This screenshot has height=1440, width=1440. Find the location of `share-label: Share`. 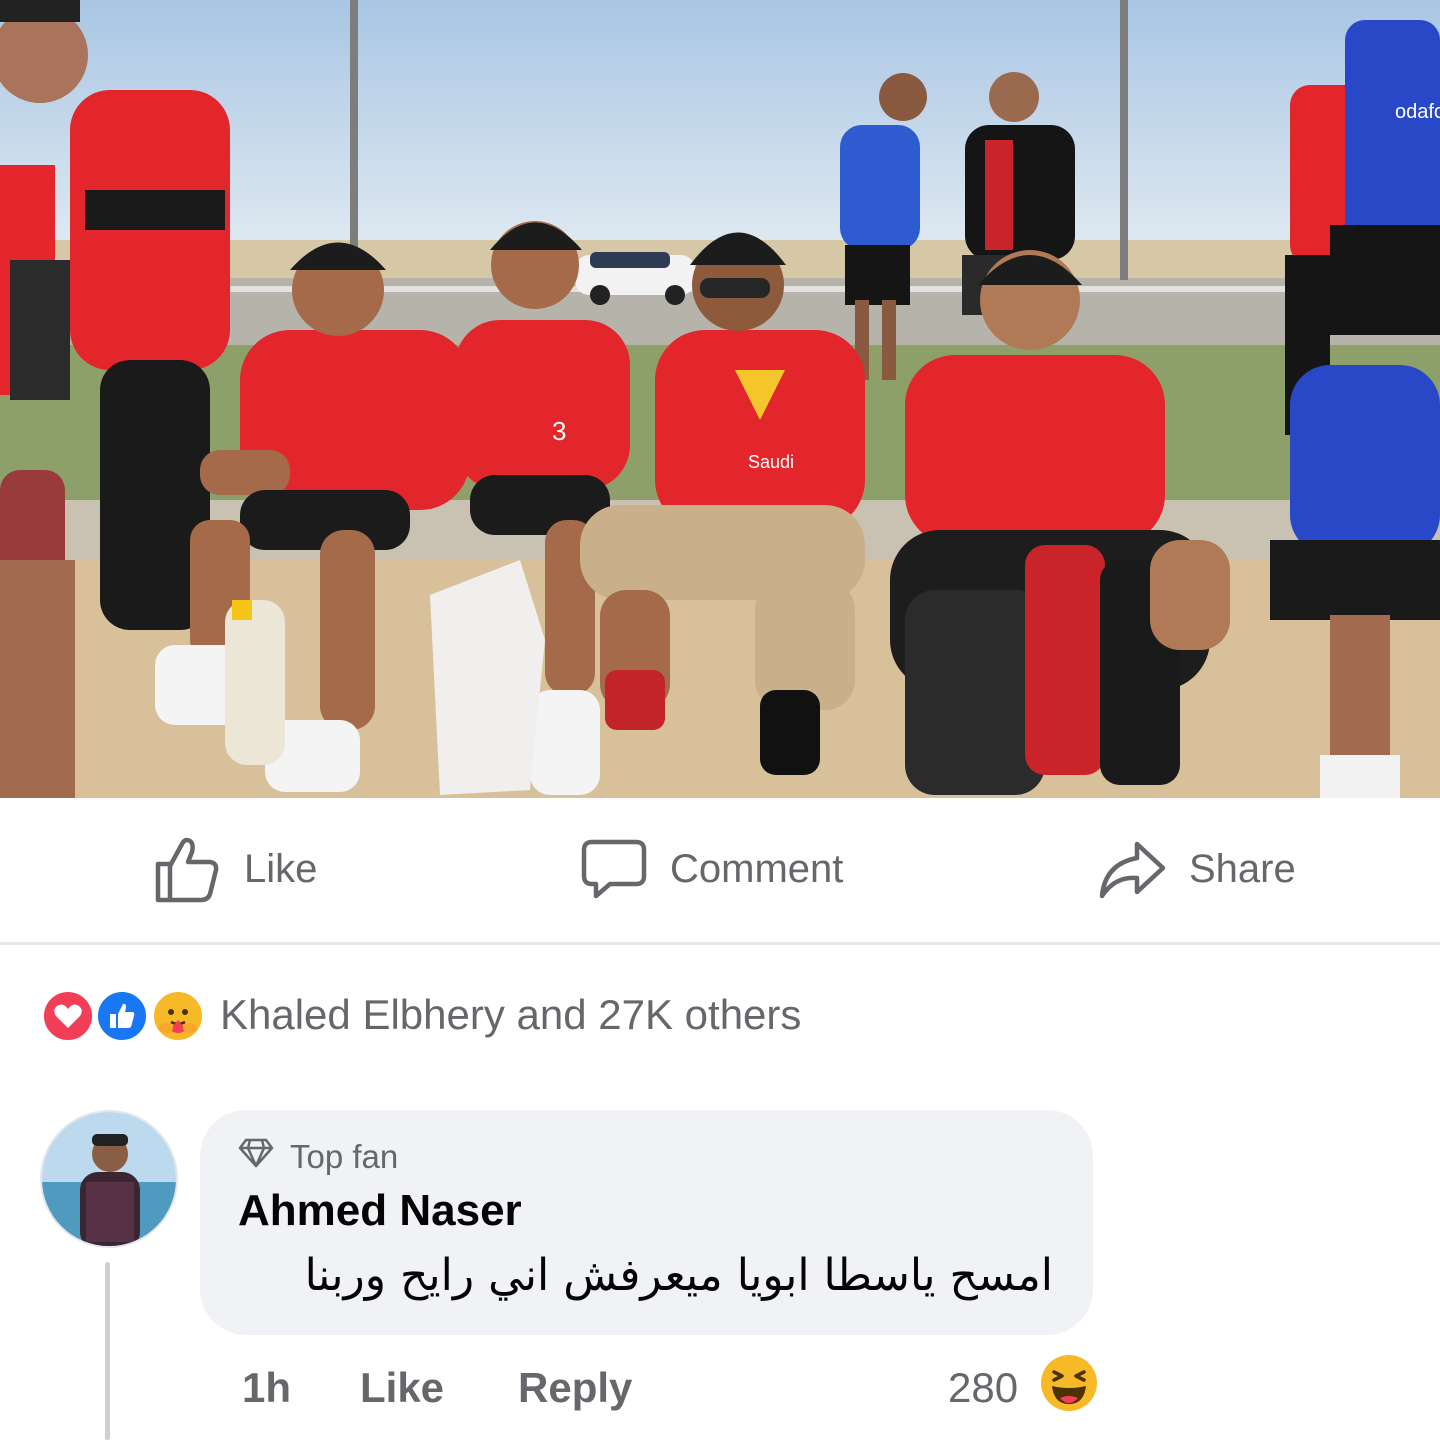

share-label: Share is located at coordinates (1242, 868).